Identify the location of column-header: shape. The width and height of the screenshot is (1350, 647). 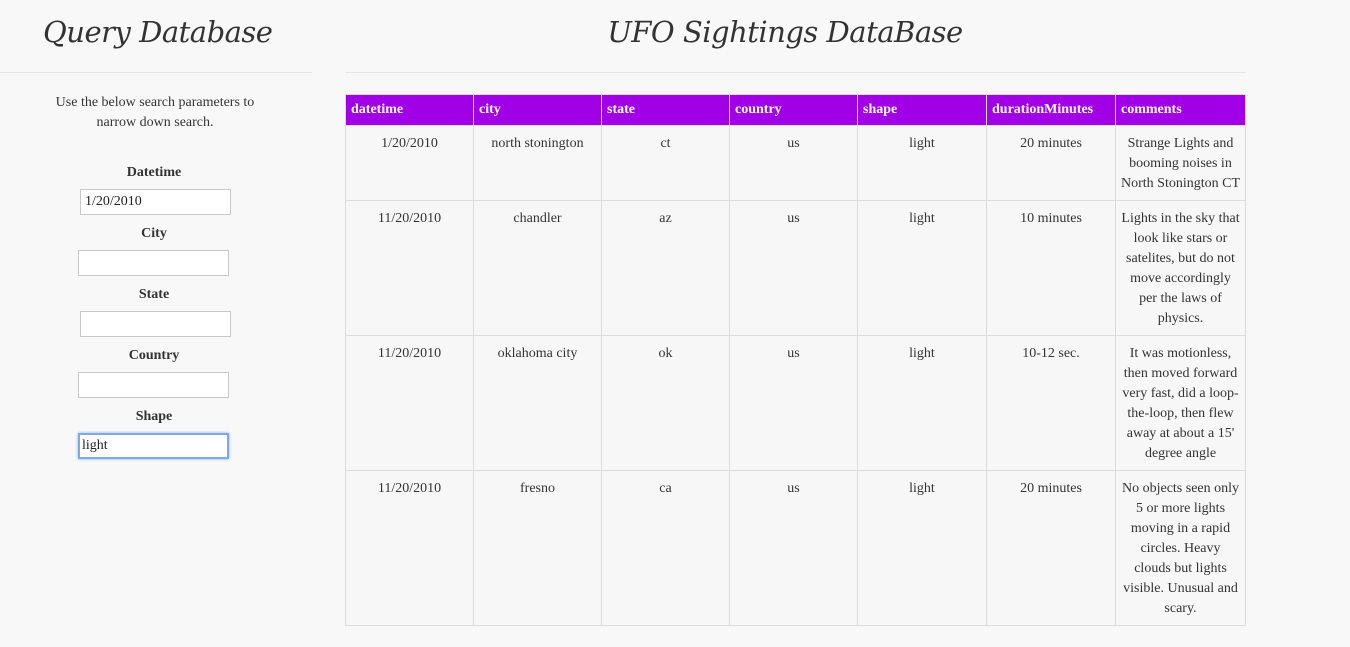
(922, 110).